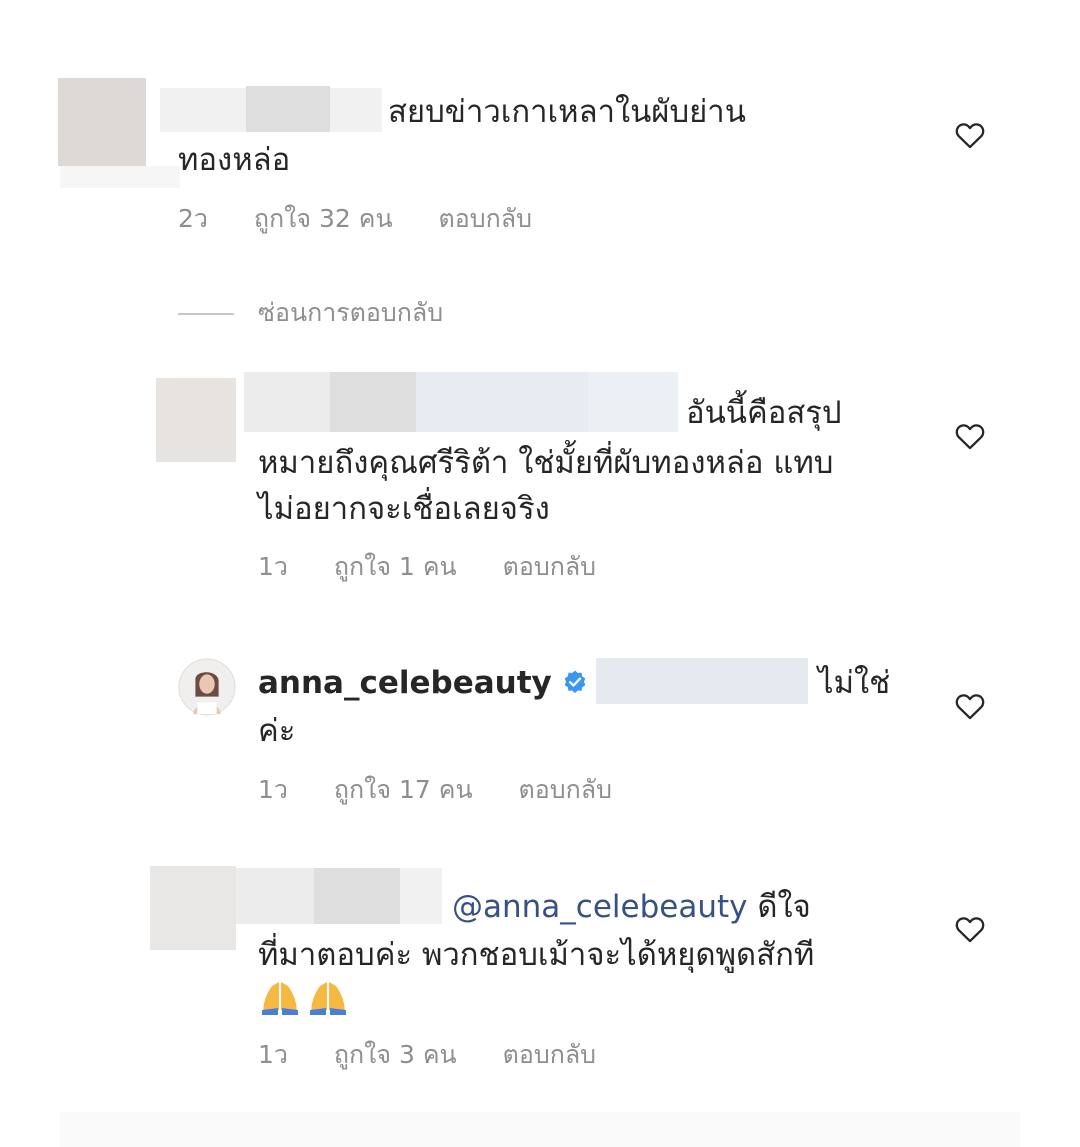 Image resolution: width=1080 pixels, height=1147 pixels. Describe the element at coordinates (120, 177) in the screenshot. I see `background-smudge` at that location.